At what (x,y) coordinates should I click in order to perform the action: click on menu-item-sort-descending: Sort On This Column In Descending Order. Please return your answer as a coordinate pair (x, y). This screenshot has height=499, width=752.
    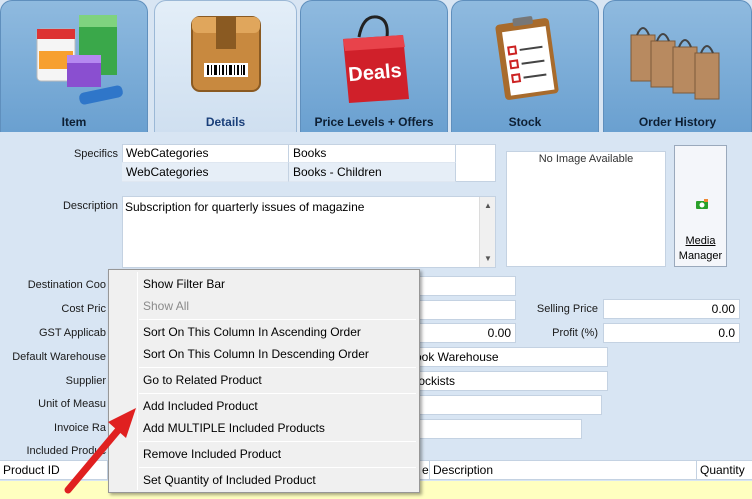
    Looking at the image, I should click on (256, 354).